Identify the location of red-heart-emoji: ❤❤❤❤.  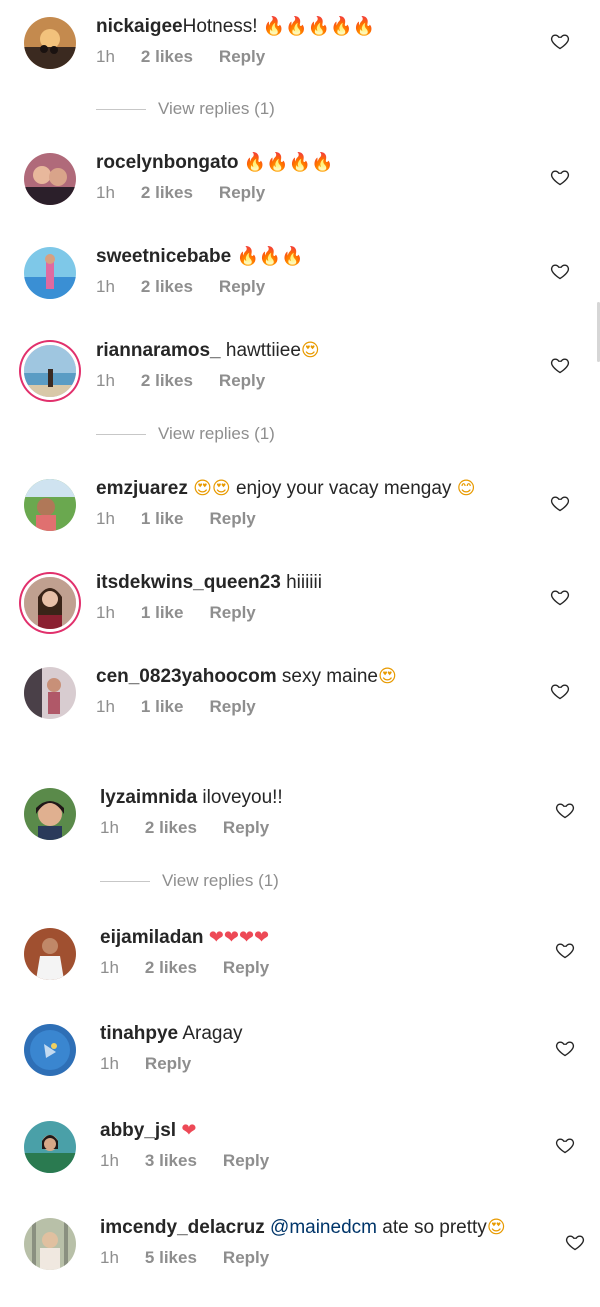
(239, 937).